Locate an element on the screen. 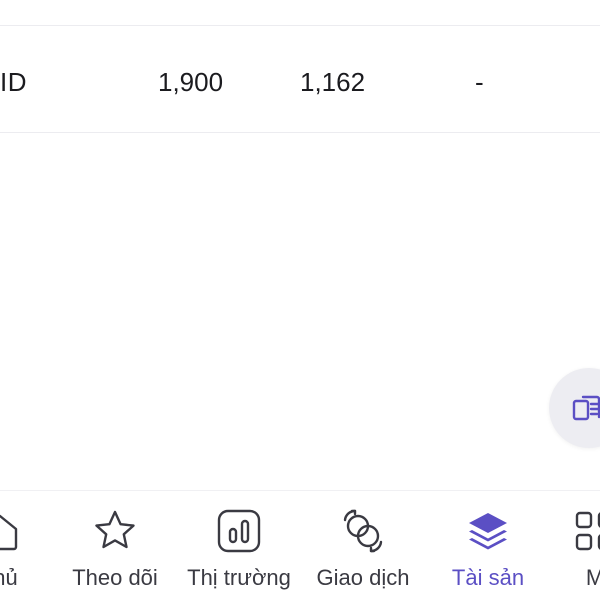 Image resolution: width=600 pixels, height=600 pixels. bar-chart-icon is located at coordinates (239, 531).